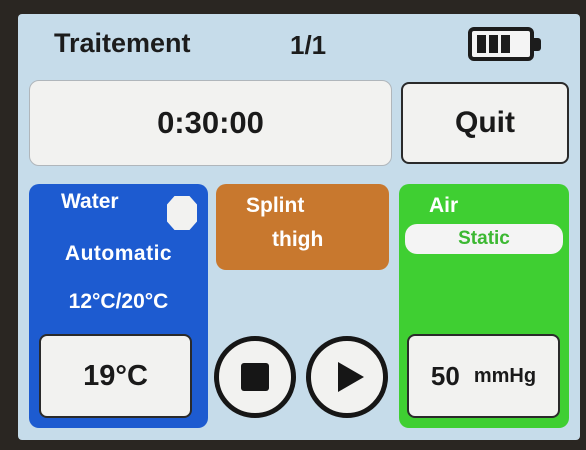 The width and height of the screenshot is (586, 450). What do you see at coordinates (122, 43) in the screenshot?
I see `screen-title: Traitement` at bounding box center [122, 43].